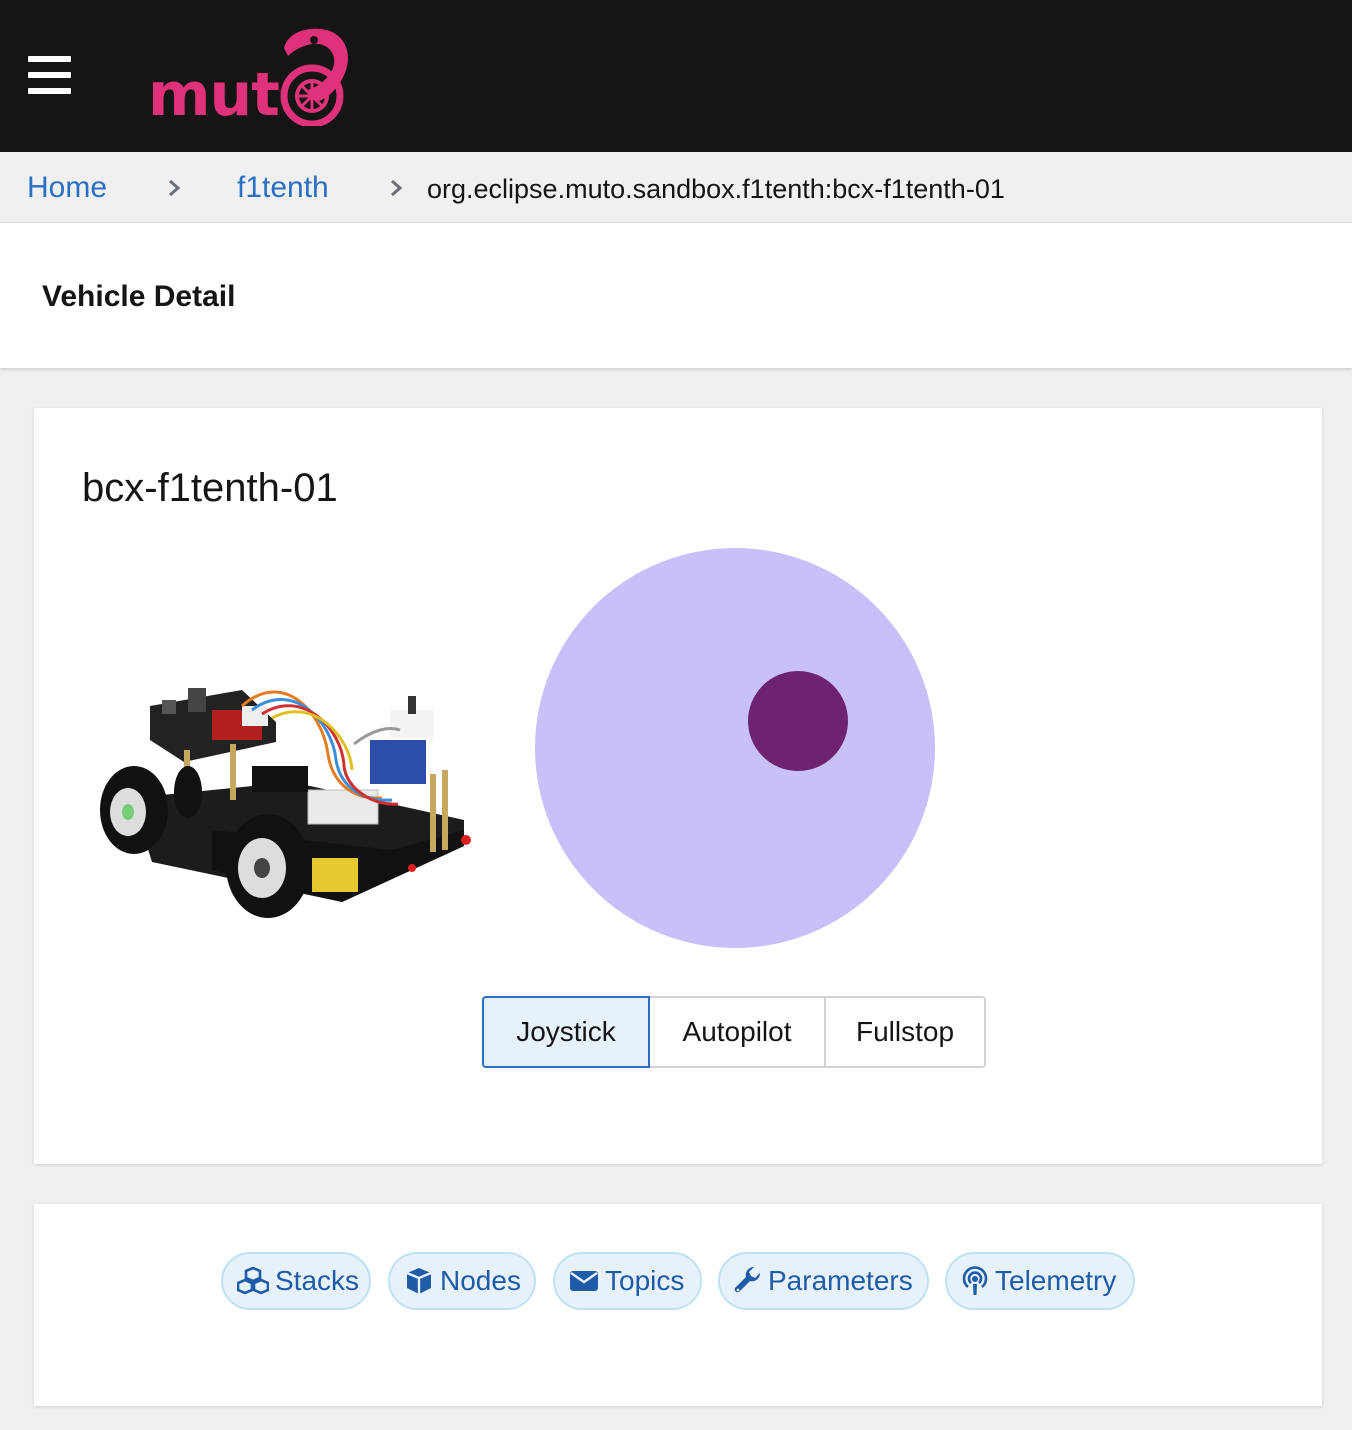  I want to click on nodes-tab-label: Nodes, so click(480, 1280).